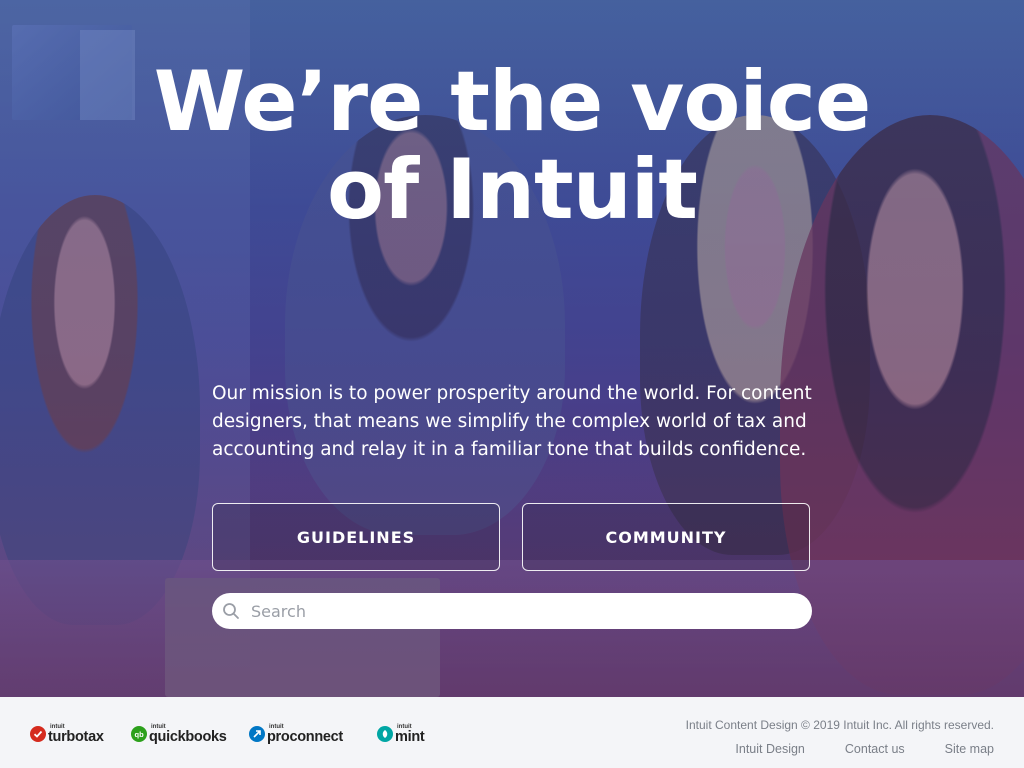 This screenshot has height=768, width=1024. Describe the element at coordinates (410, 736) in the screenshot. I see `brand-name-mint: mint` at that location.